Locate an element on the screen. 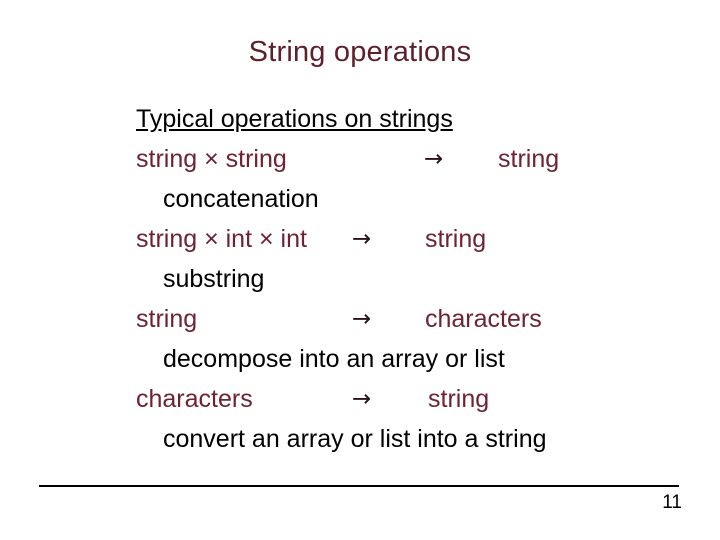 This screenshot has height=540, width=720. operation-description: convert an array or list into a string is located at coordinates (355, 439).